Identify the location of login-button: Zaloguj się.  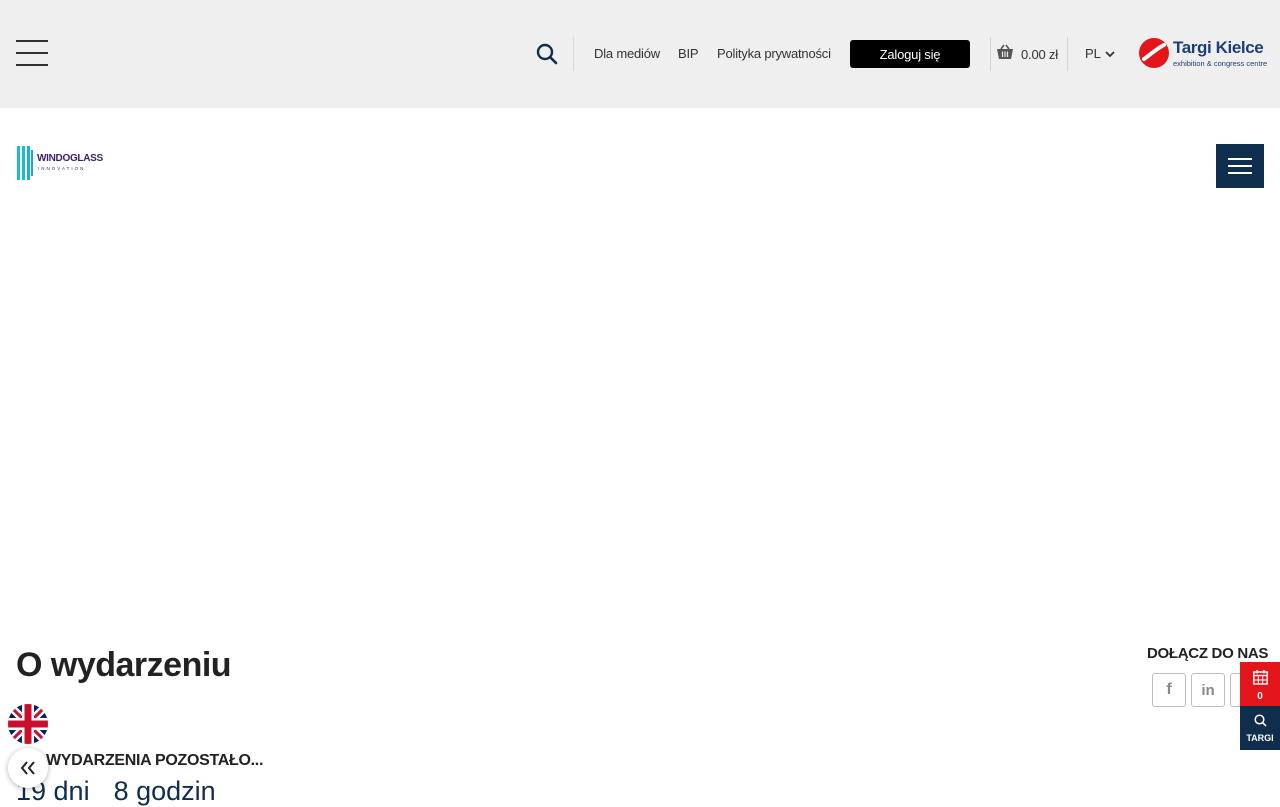
(910, 54).